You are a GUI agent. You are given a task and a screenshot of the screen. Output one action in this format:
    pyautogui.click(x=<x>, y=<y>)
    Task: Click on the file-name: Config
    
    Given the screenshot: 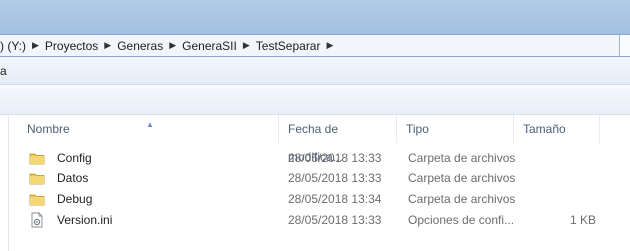 What is the action you would take?
    pyautogui.click(x=74, y=158)
    